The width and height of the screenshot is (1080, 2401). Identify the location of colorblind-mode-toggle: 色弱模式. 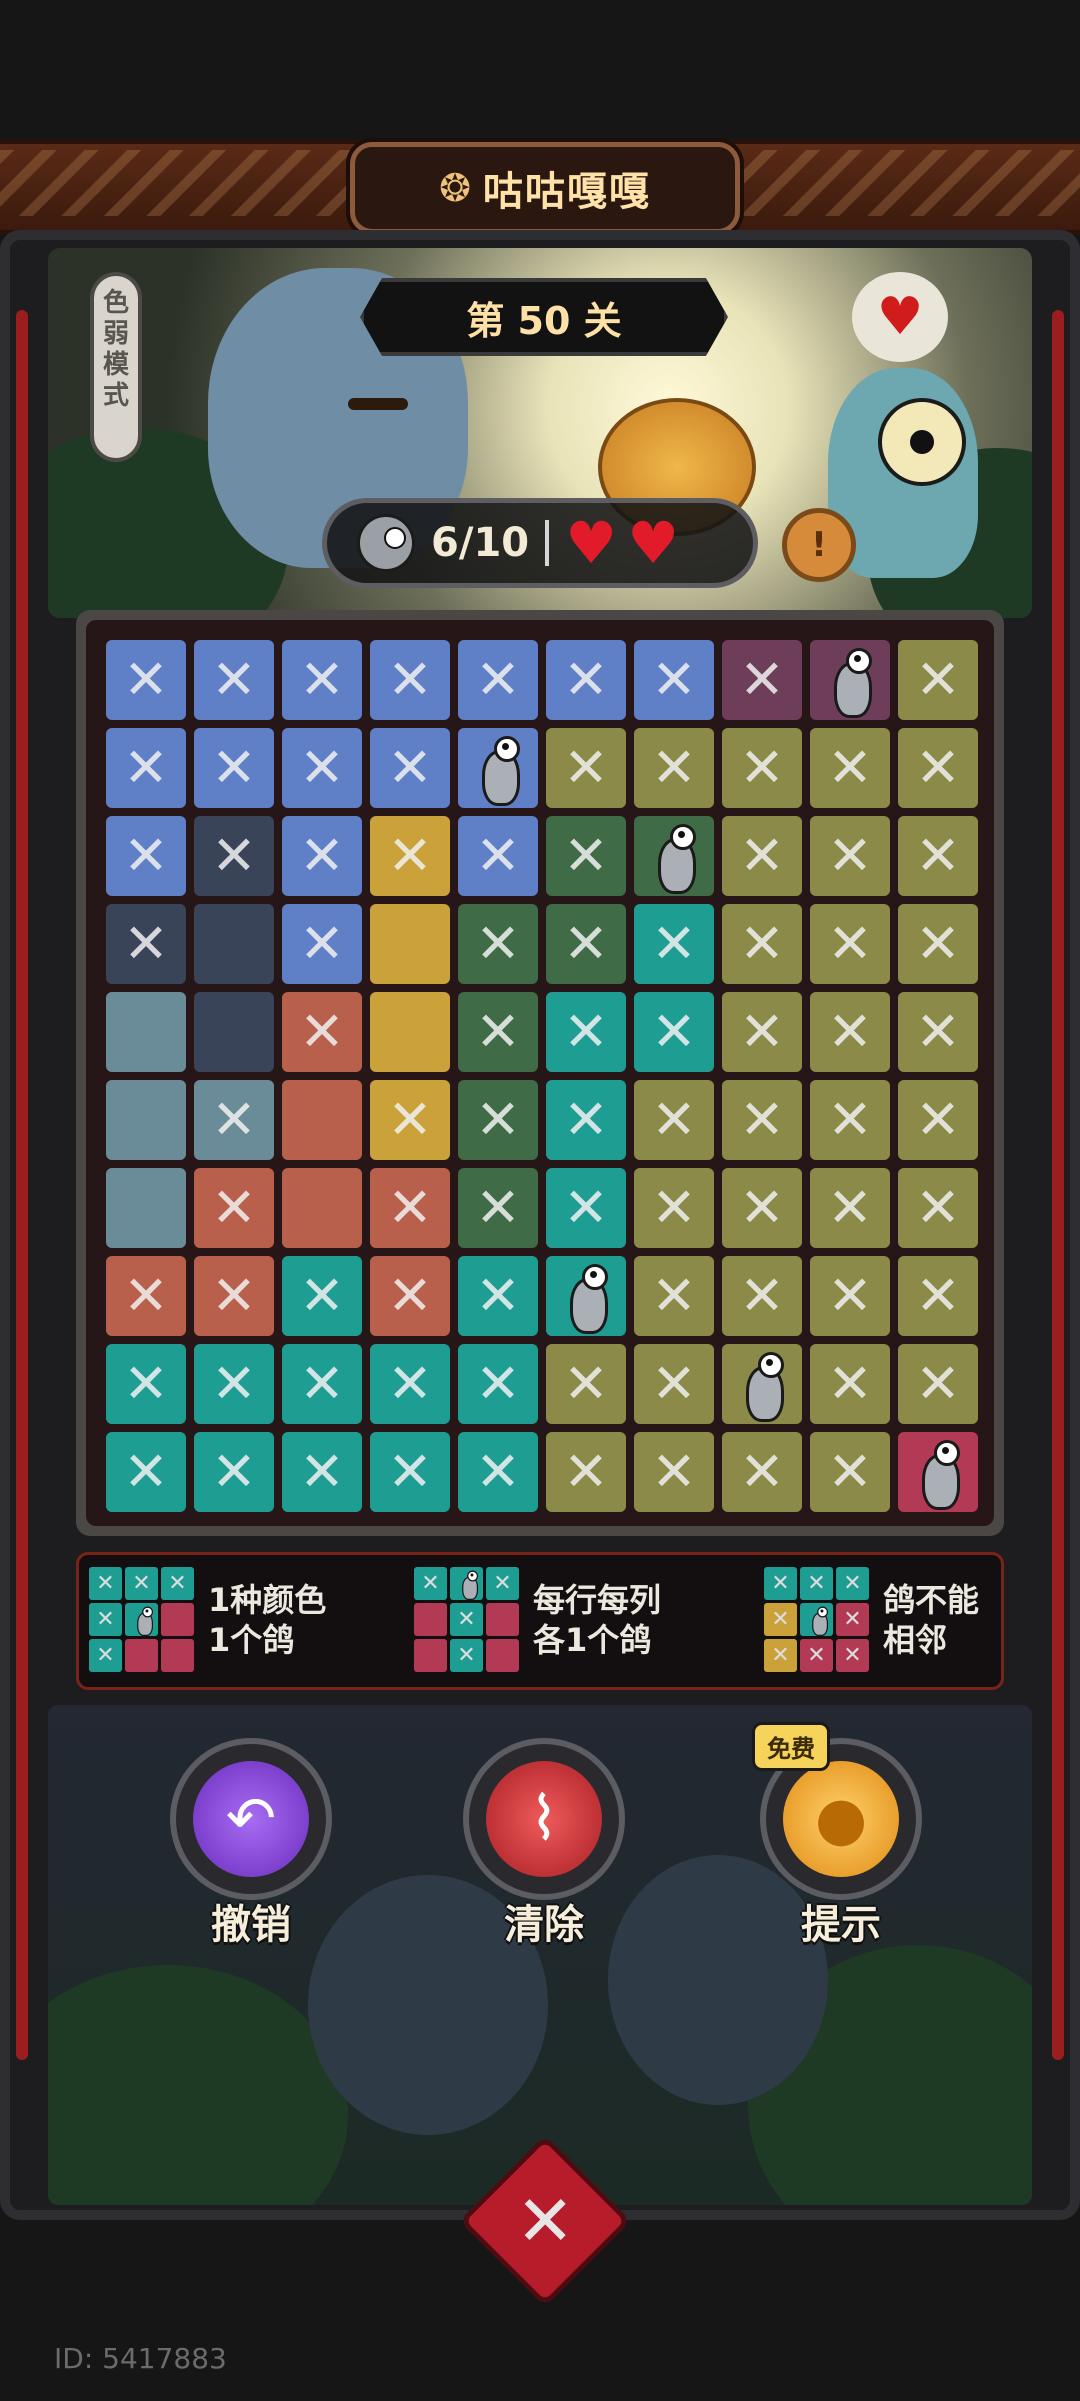
(116, 367).